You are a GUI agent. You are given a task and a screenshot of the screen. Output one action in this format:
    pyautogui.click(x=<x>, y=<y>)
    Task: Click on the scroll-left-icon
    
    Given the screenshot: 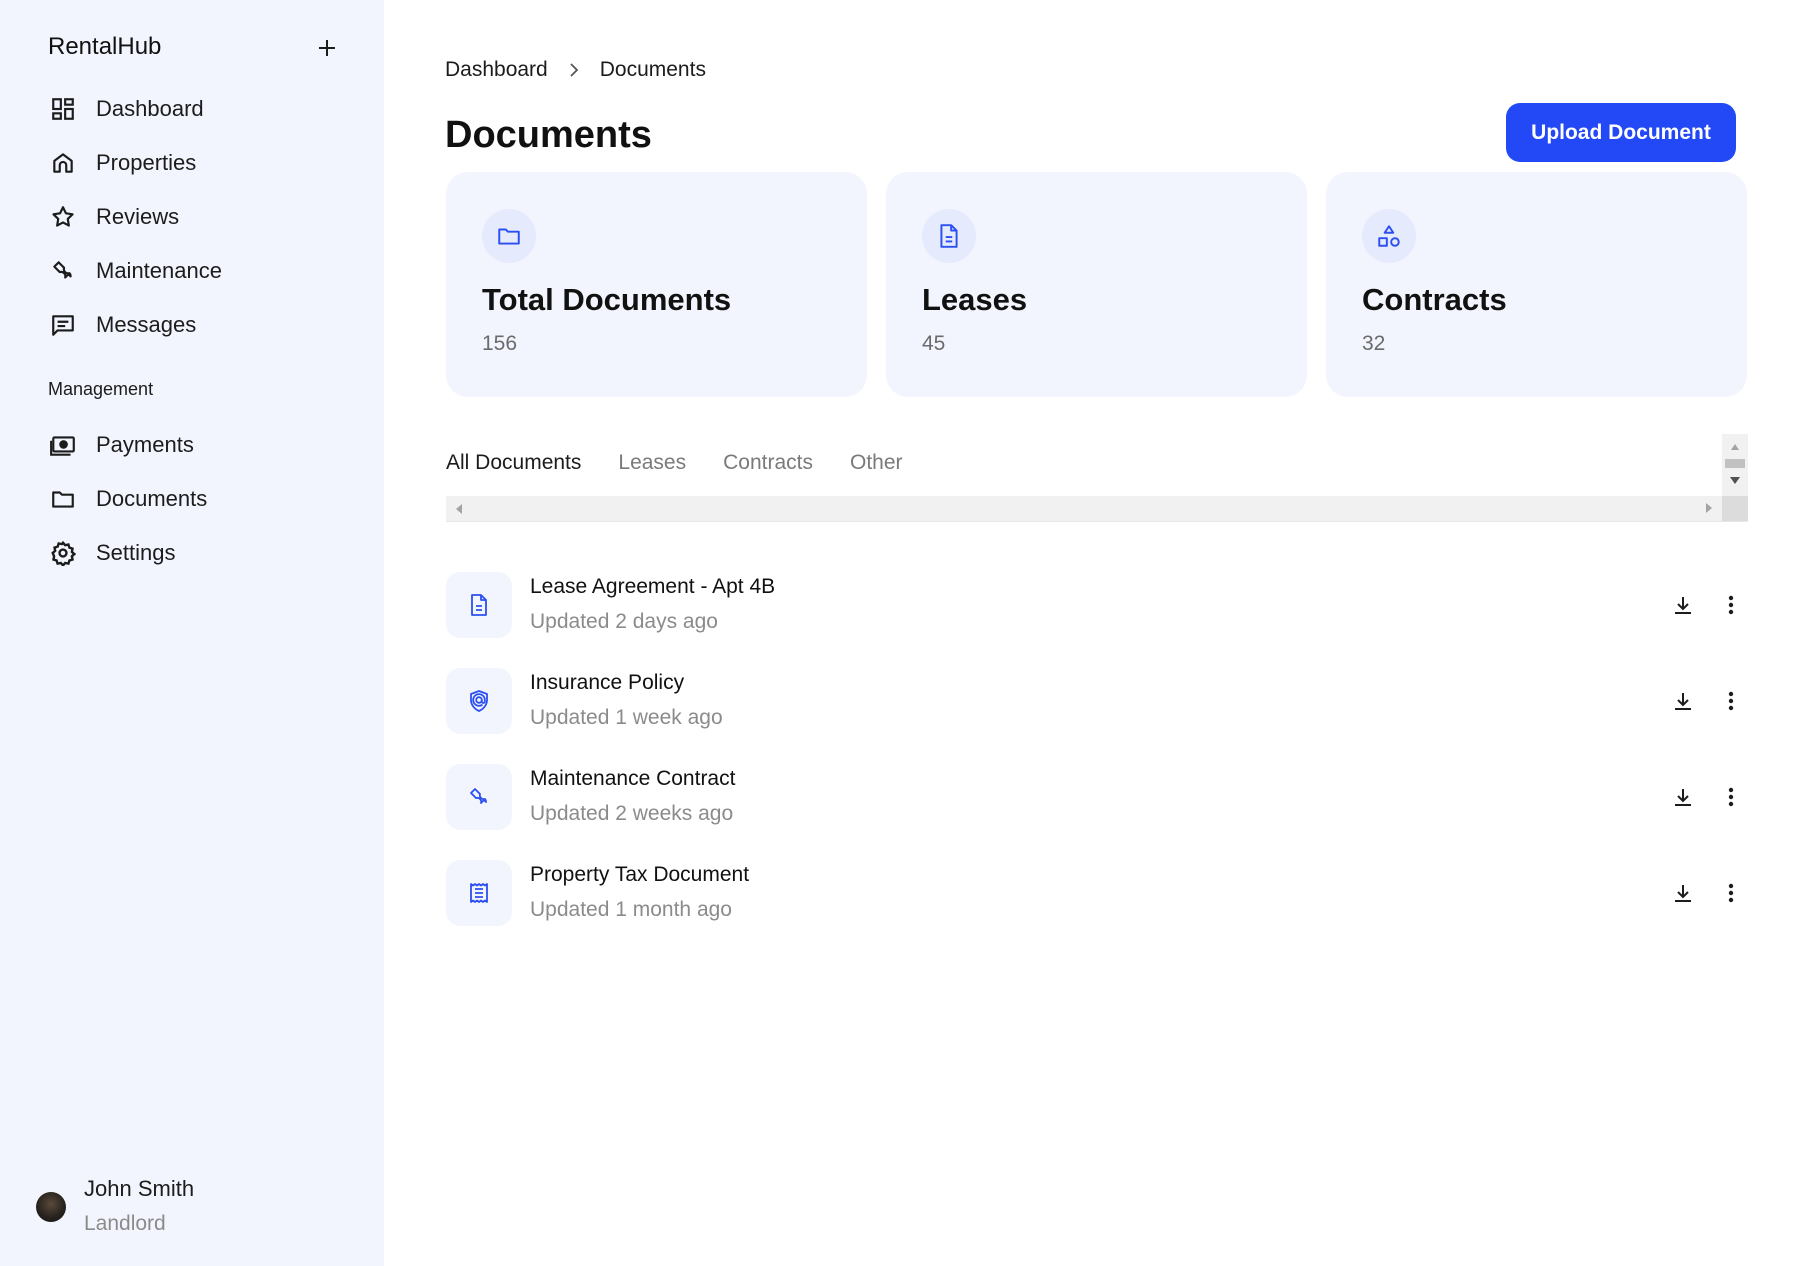 What is the action you would take?
    pyautogui.click(x=459, y=509)
    